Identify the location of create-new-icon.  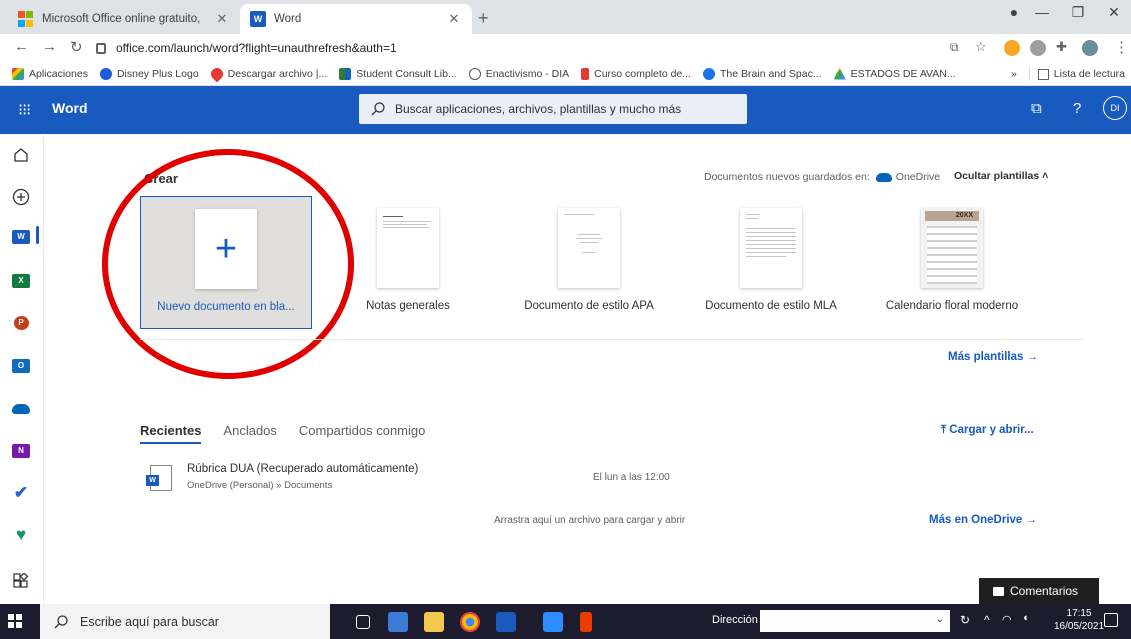
(21, 197).